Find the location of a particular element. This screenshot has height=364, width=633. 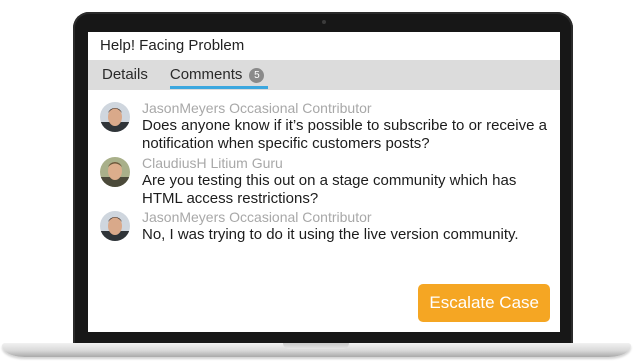

tab-details-label: Details is located at coordinates (125, 74).